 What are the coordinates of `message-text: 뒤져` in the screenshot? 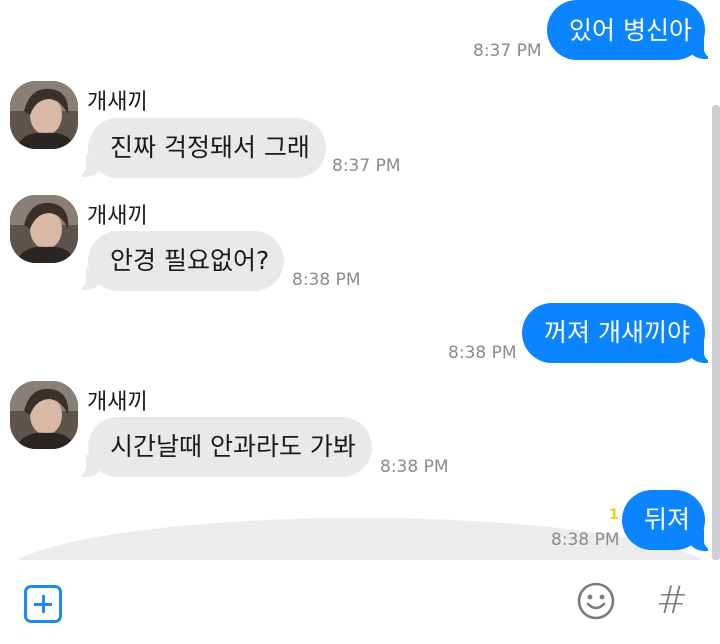 It's located at (667, 519).